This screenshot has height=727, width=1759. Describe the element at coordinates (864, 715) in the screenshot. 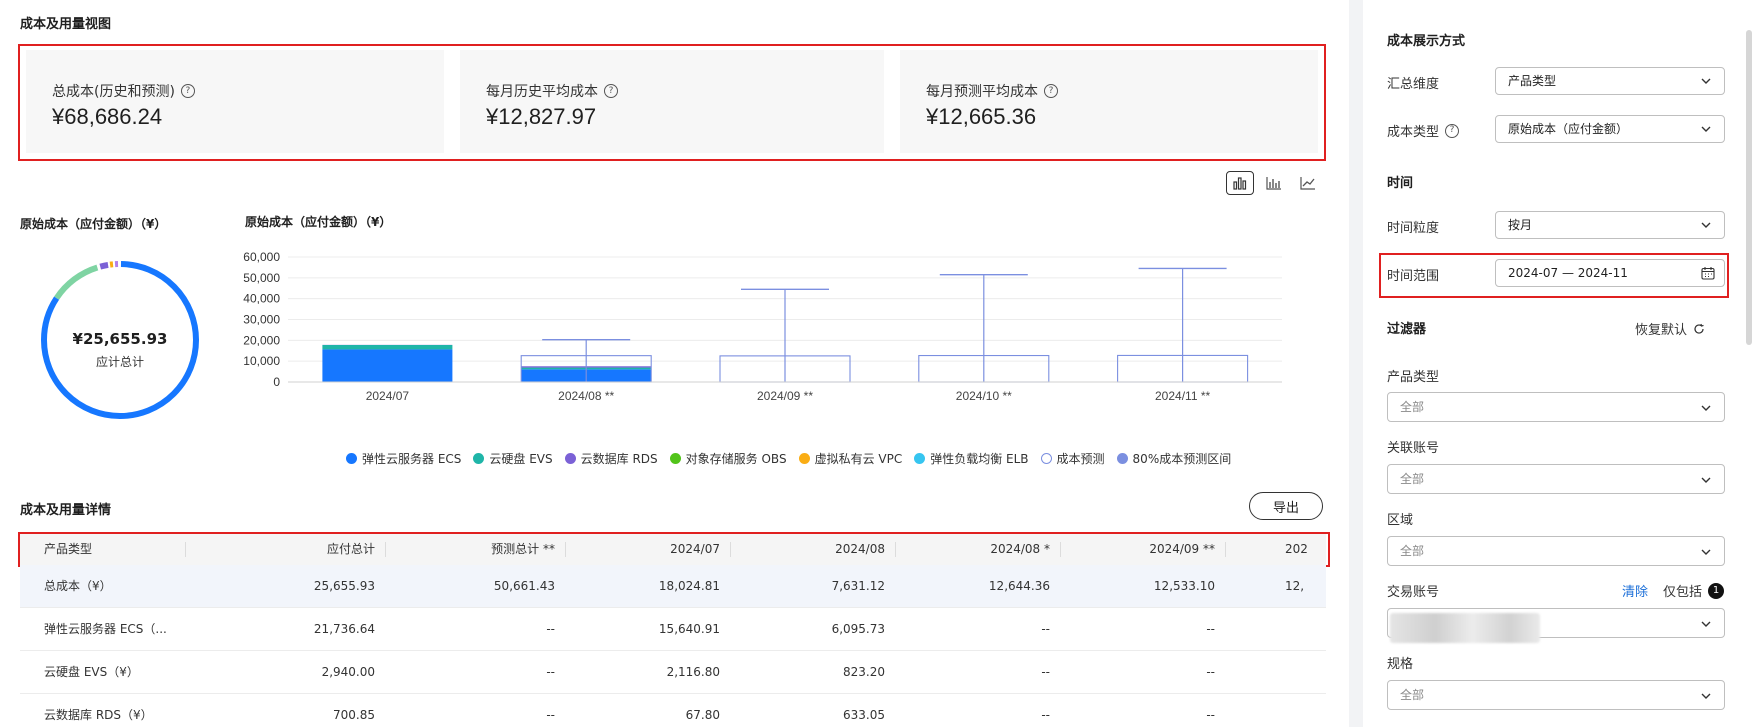

I see `table-cell: 633.05` at that location.